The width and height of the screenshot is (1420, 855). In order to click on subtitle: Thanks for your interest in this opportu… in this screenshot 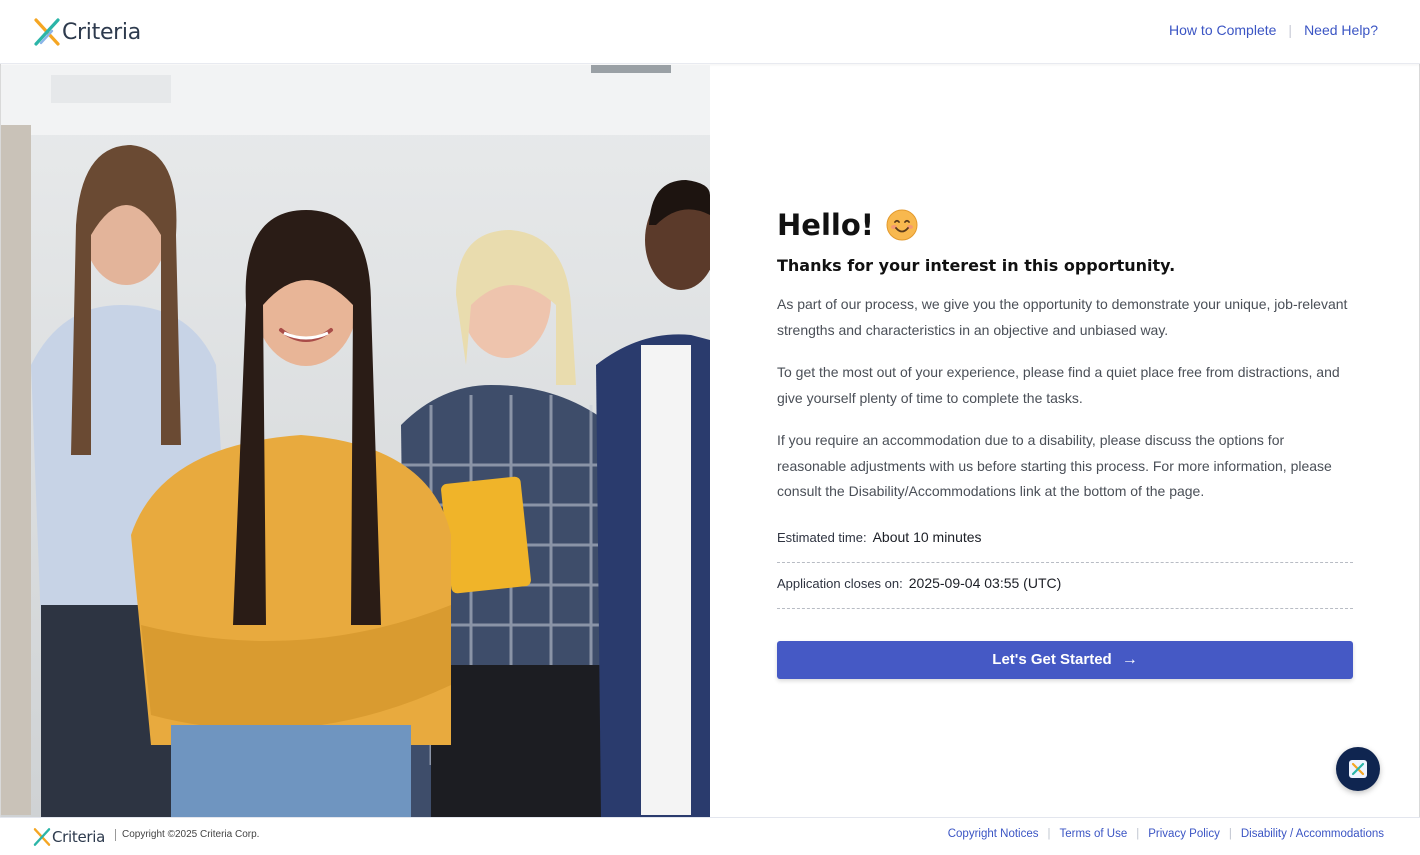, I will do `click(976, 265)`.